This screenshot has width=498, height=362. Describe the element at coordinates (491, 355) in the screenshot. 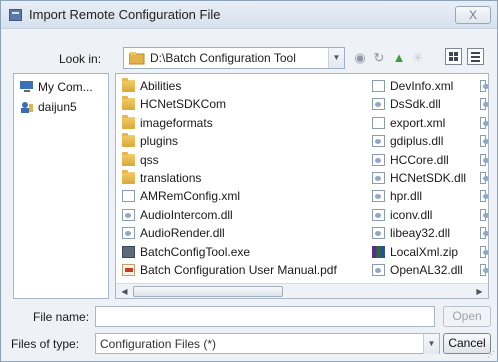

I see `resize-grip-icon: ⋰` at that location.